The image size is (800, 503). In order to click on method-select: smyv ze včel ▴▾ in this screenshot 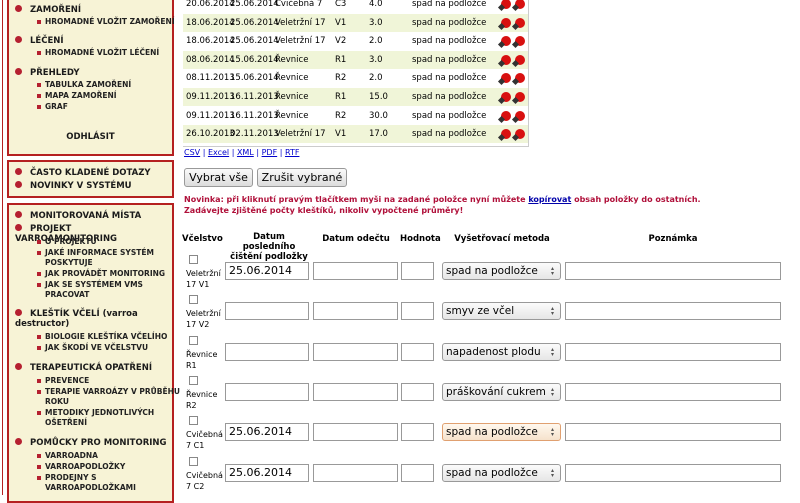, I will do `click(501, 311)`.